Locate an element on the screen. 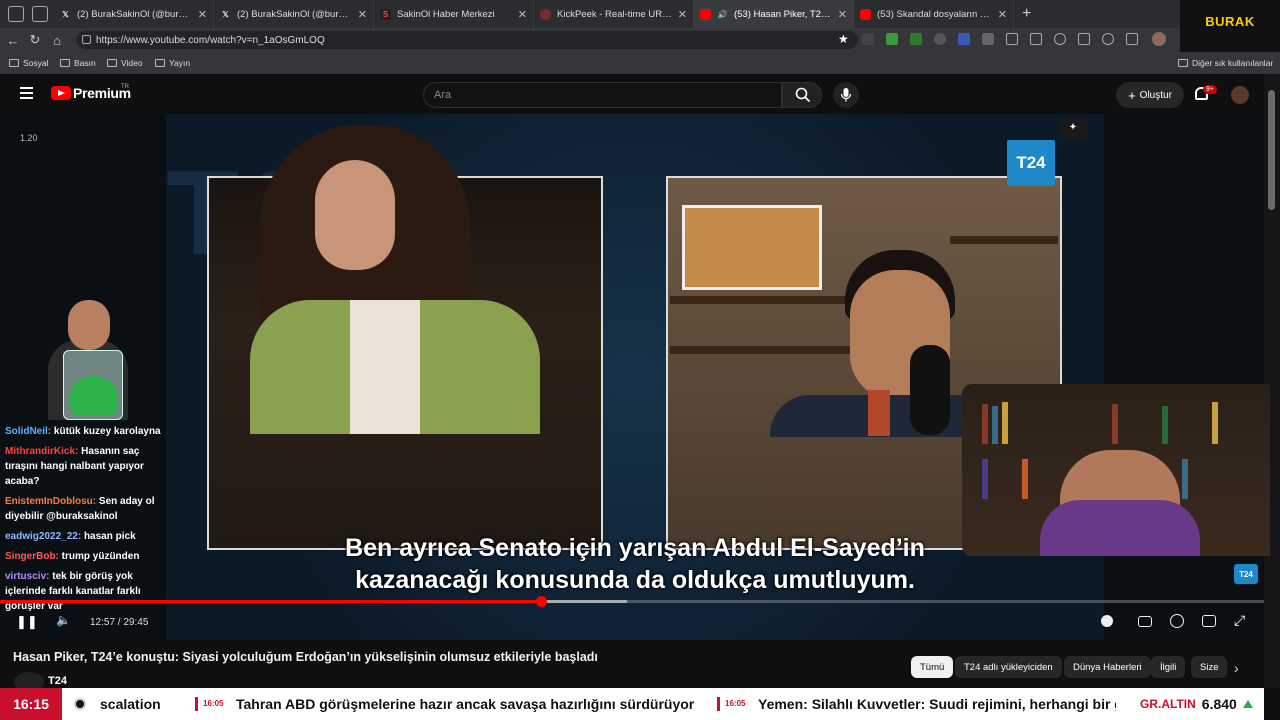  gold-value: 6.840 is located at coordinates (1219, 704).